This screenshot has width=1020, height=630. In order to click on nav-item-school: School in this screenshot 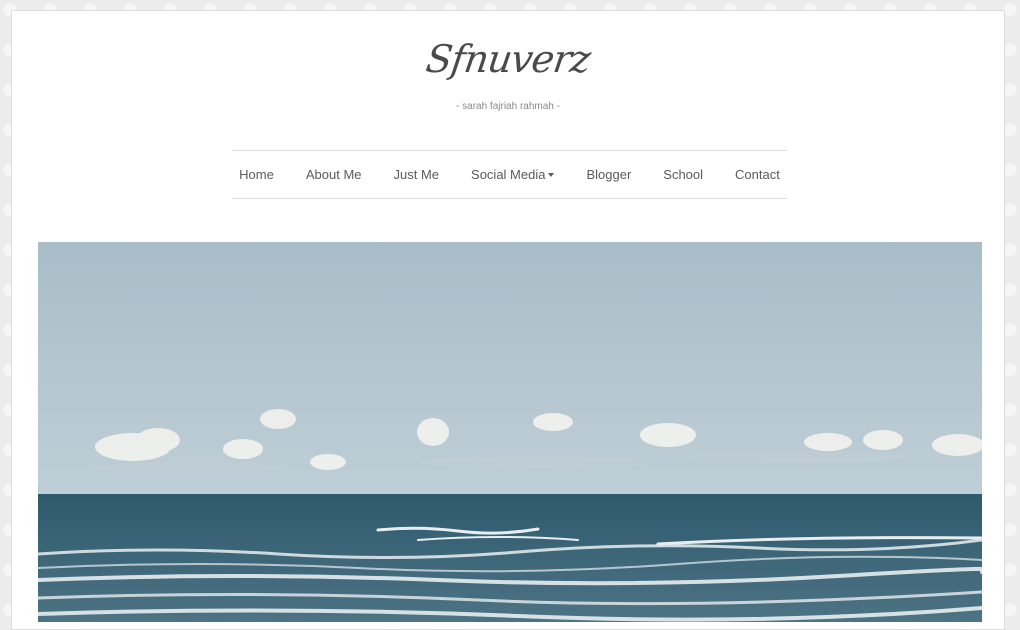, I will do `click(683, 174)`.